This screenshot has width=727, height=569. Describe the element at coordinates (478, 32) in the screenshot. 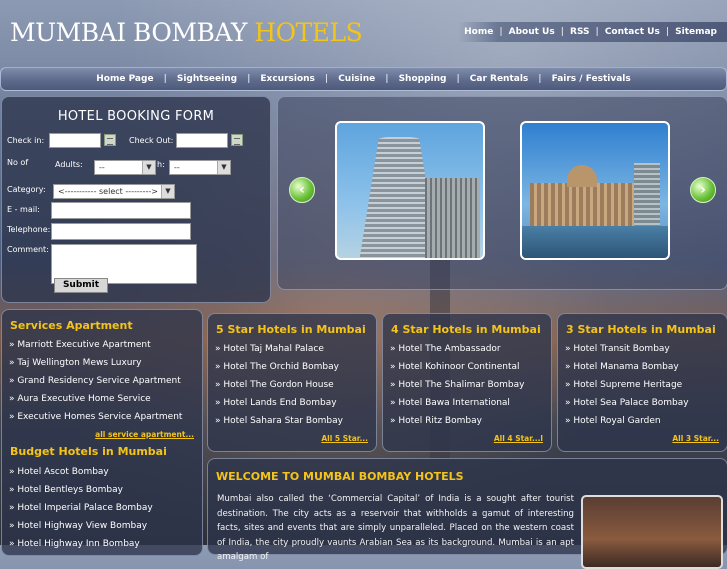

I see `top-link-home: Home` at that location.